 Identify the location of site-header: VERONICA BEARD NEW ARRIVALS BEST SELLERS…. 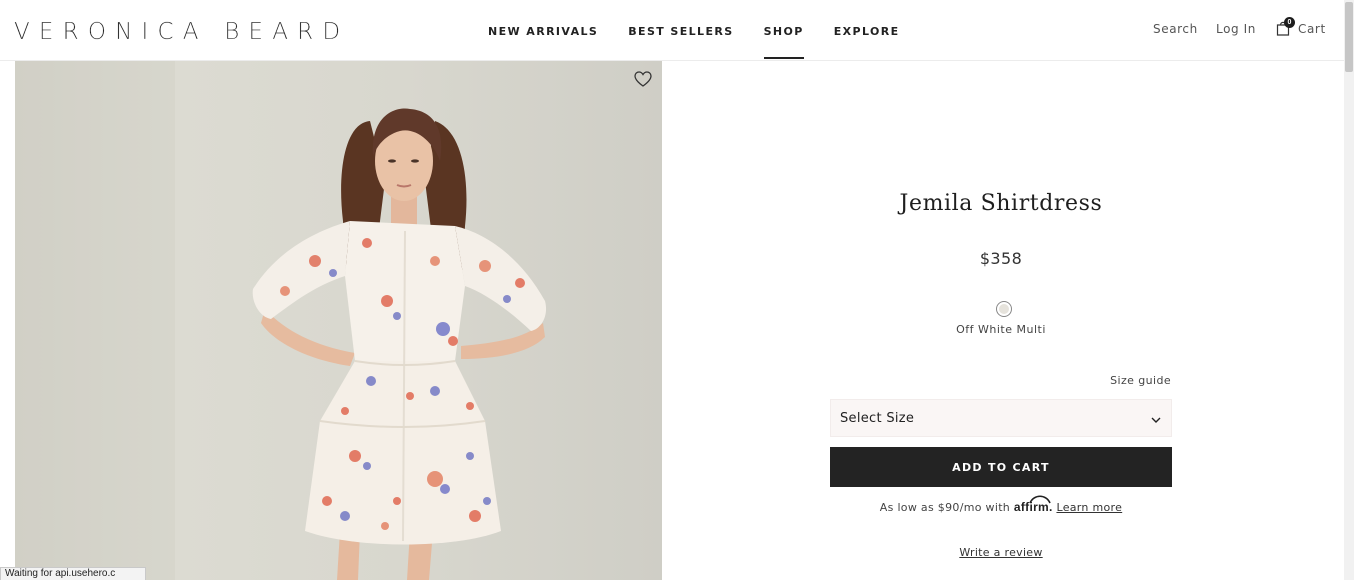
(672, 30).